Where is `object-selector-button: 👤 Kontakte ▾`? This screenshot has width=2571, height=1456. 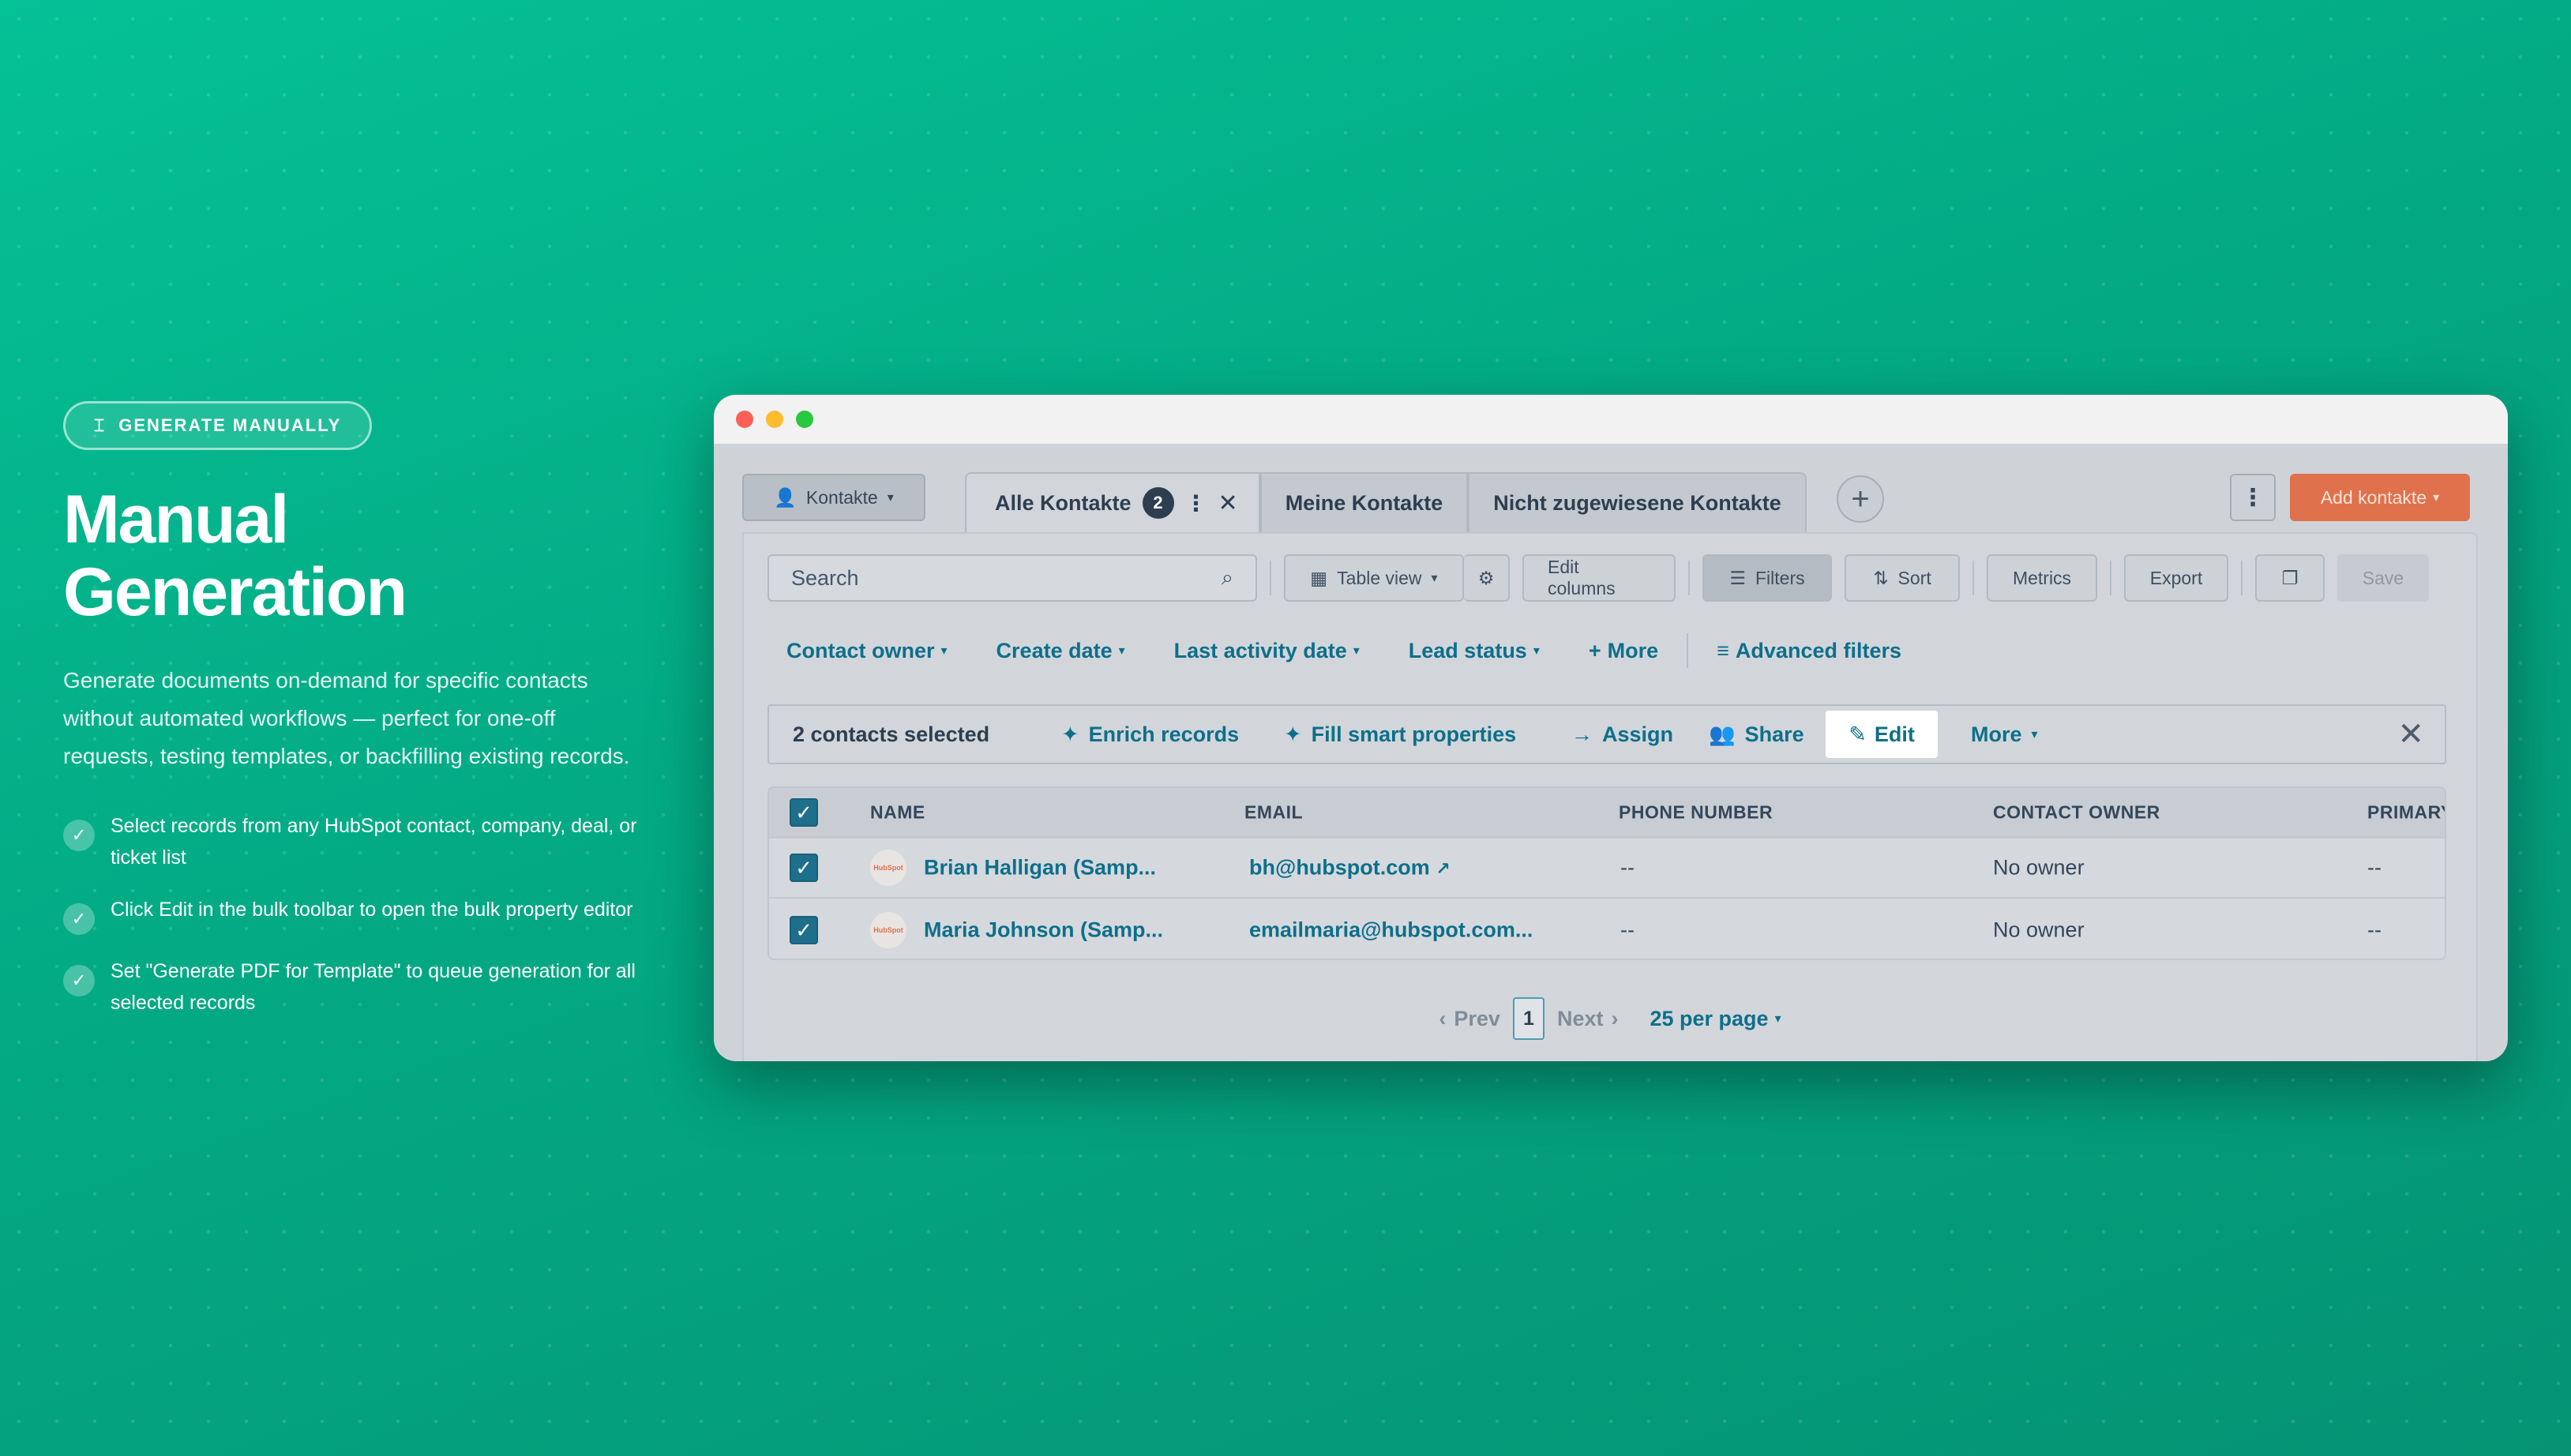 object-selector-button: 👤 Kontakte ▾ is located at coordinates (833, 497).